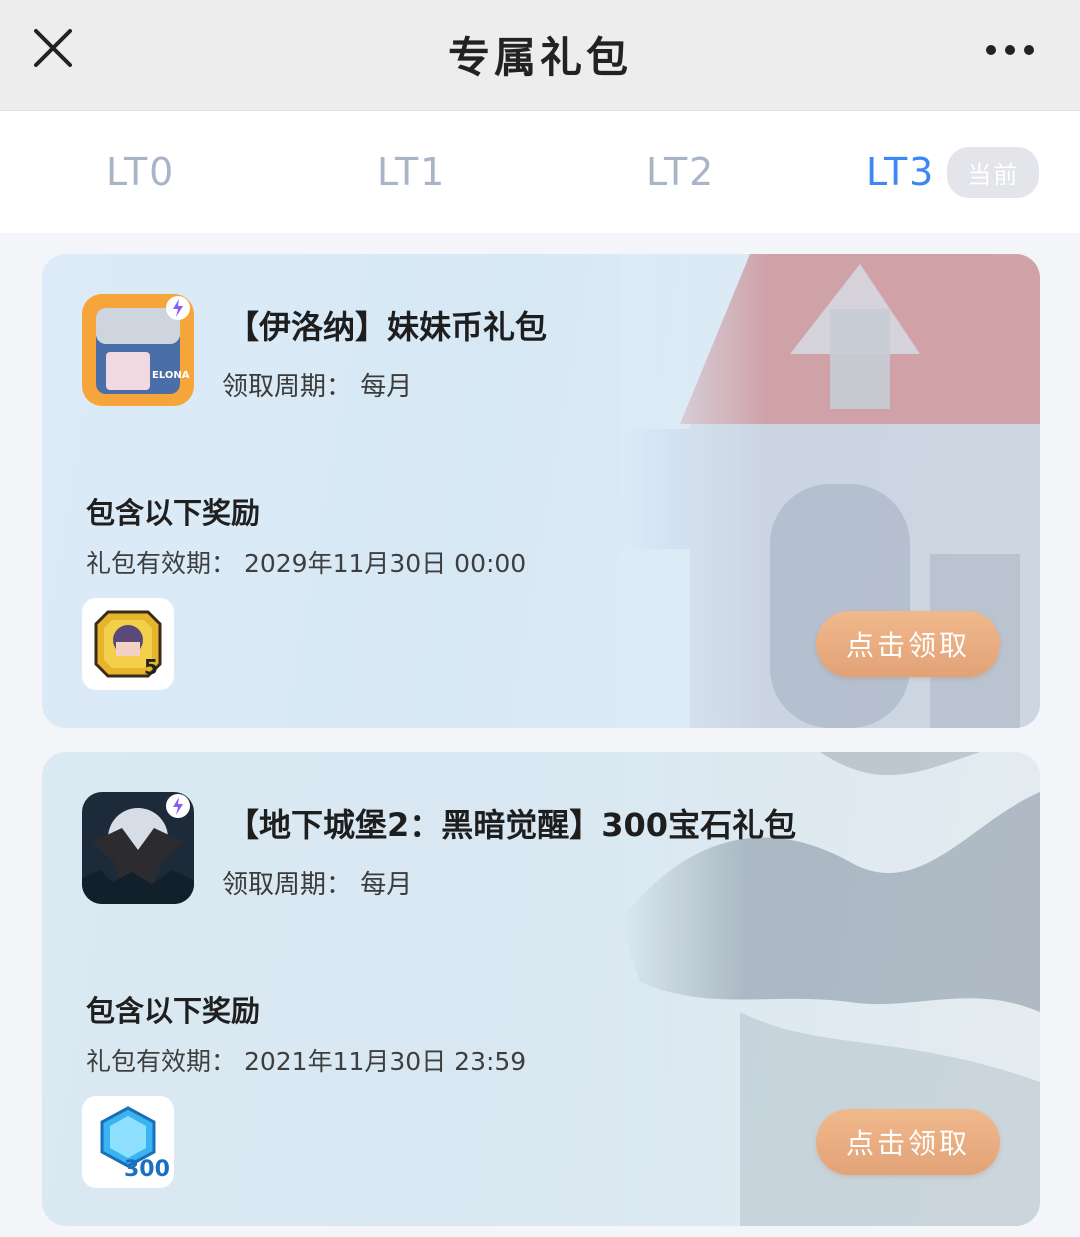  I want to click on top-bar: 专属礼包, so click(540, 55).